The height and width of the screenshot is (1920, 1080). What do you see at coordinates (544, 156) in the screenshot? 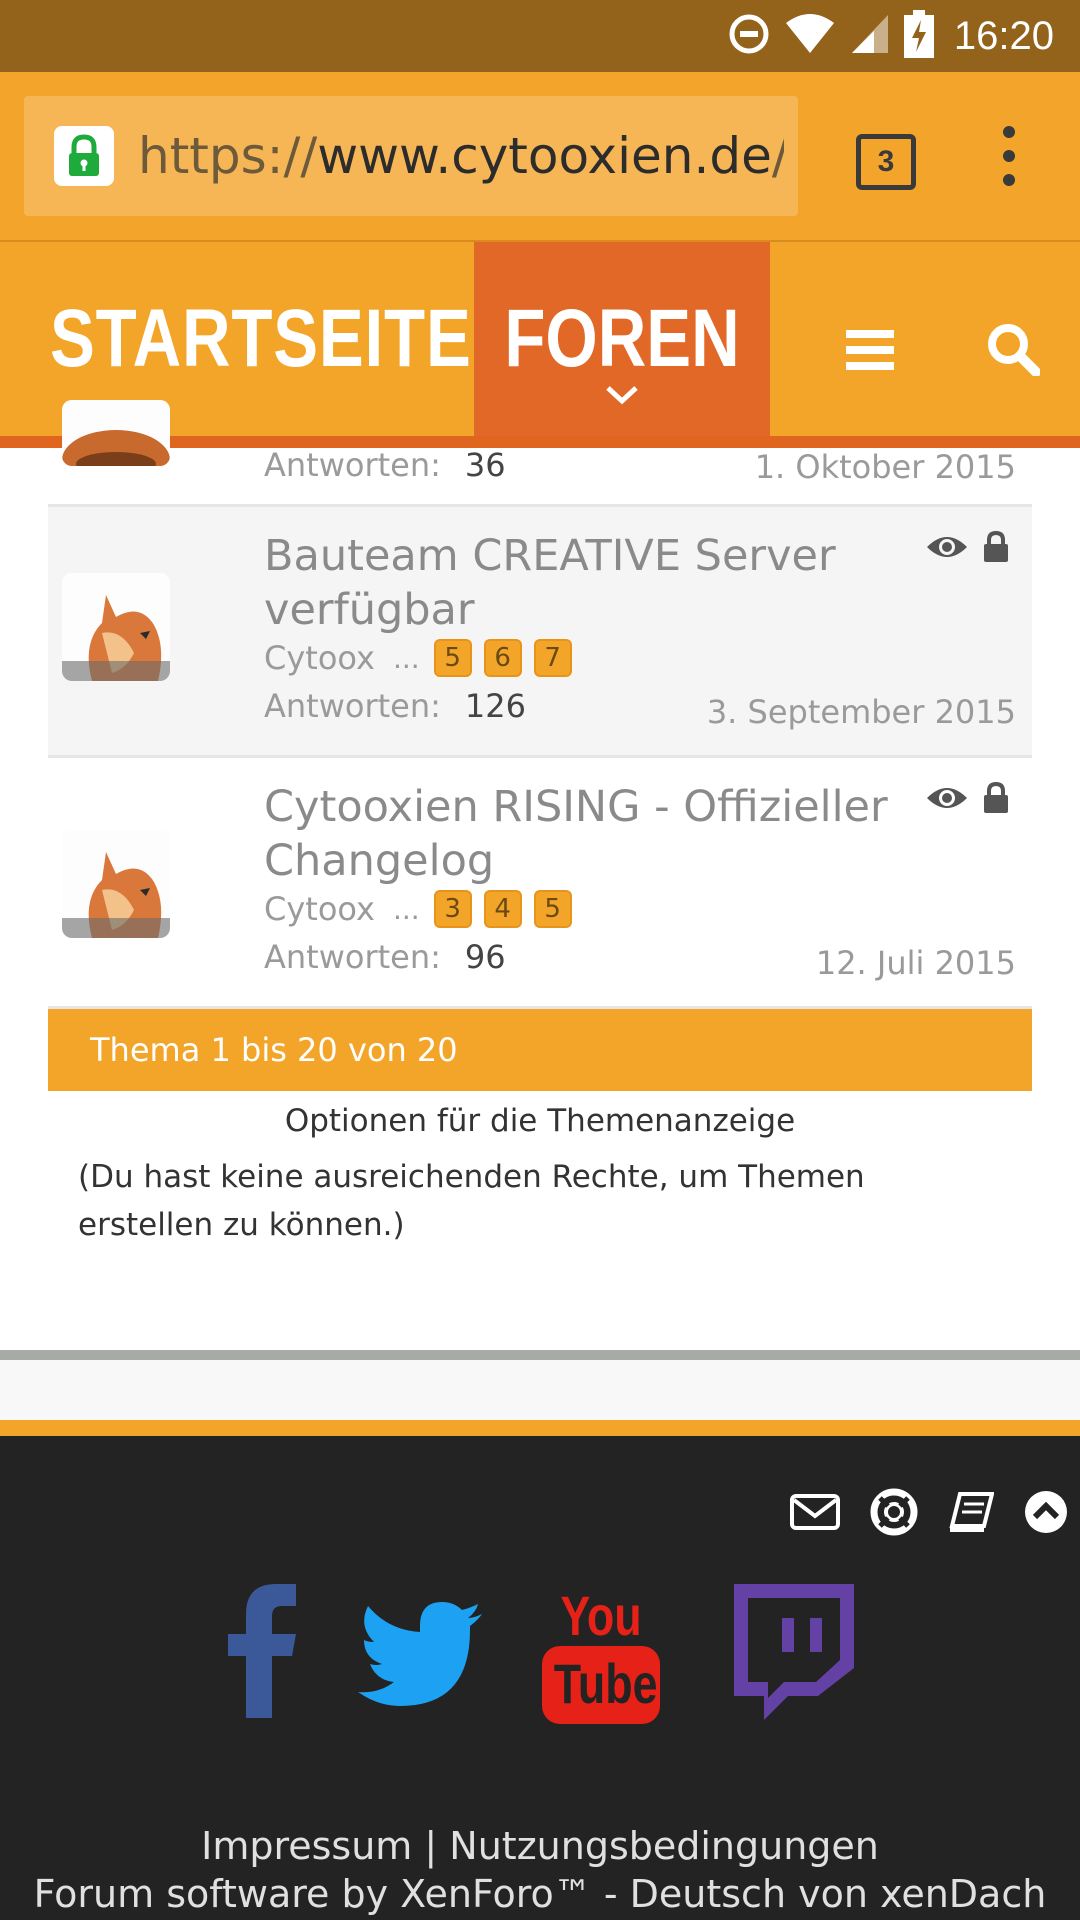
I see `url-host: www.cytooxien.de` at bounding box center [544, 156].